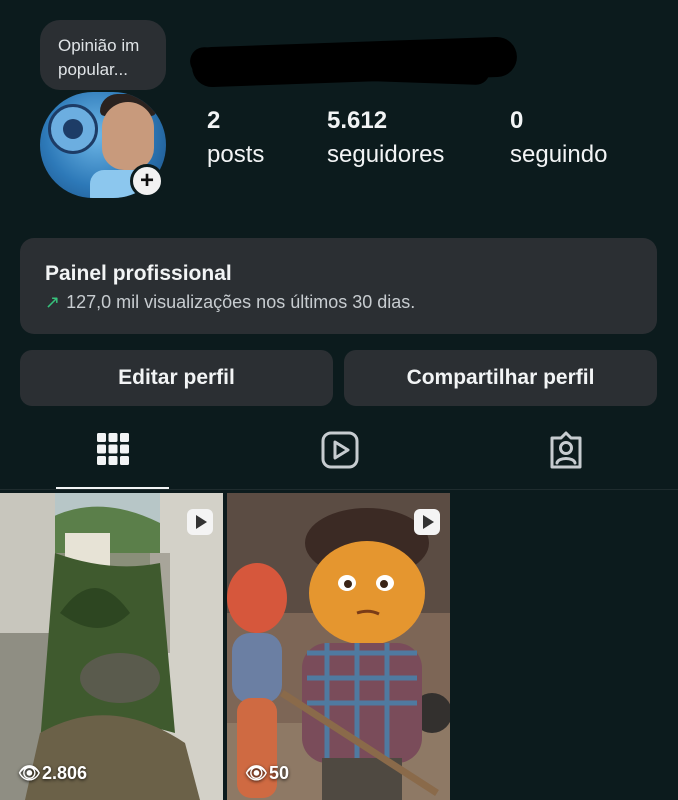 The height and width of the screenshot is (800, 678). I want to click on edit-profile-button: Editar perfil, so click(176, 378).